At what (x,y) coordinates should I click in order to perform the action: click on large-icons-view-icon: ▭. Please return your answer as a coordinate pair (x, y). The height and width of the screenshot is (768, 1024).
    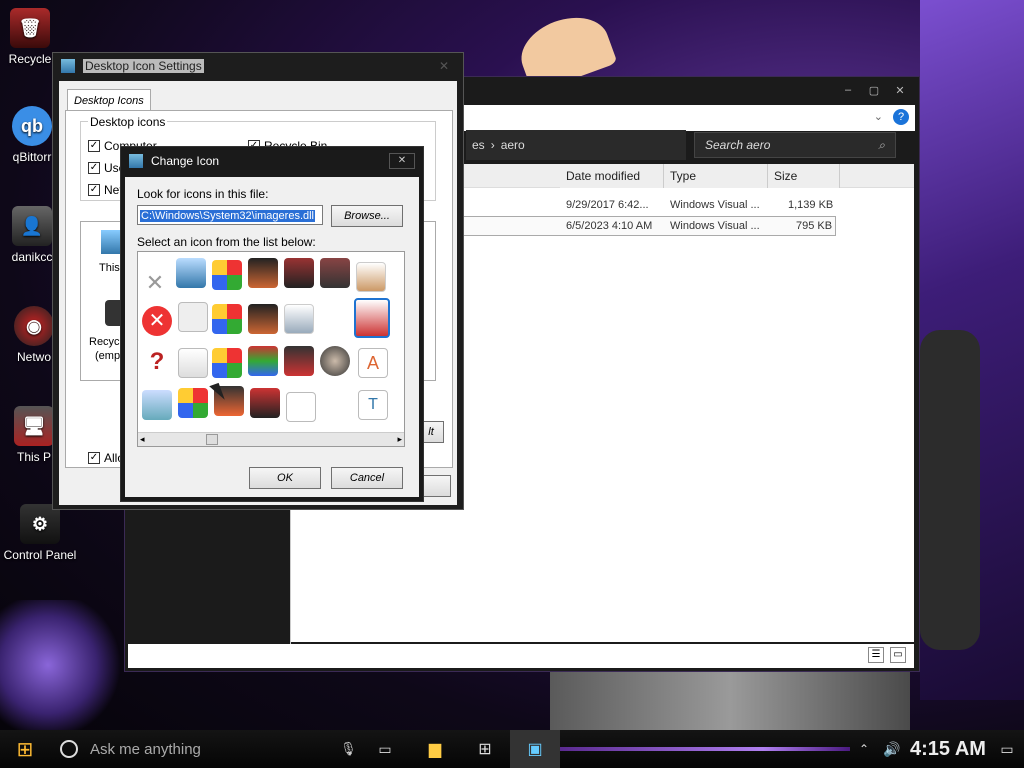
    Looking at the image, I should click on (898, 655).